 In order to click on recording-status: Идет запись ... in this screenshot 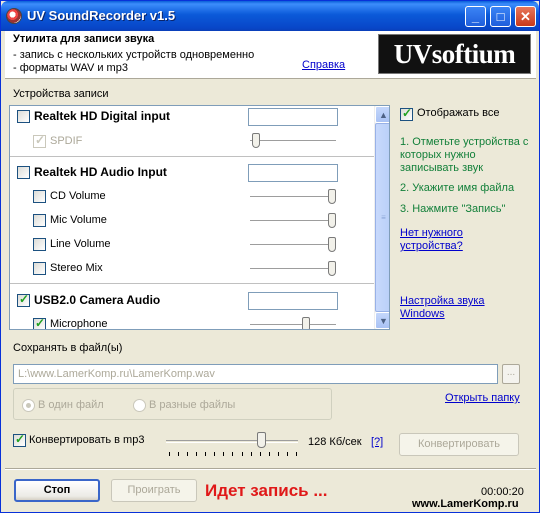, I will do `click(266, 490)`.